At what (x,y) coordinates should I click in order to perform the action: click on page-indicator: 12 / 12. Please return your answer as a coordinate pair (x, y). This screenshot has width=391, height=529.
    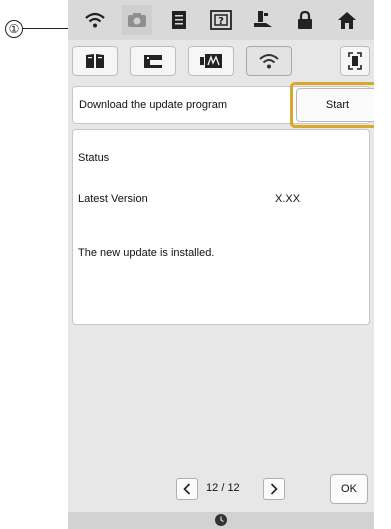
    Looking at the image, I should click on (223, 488).